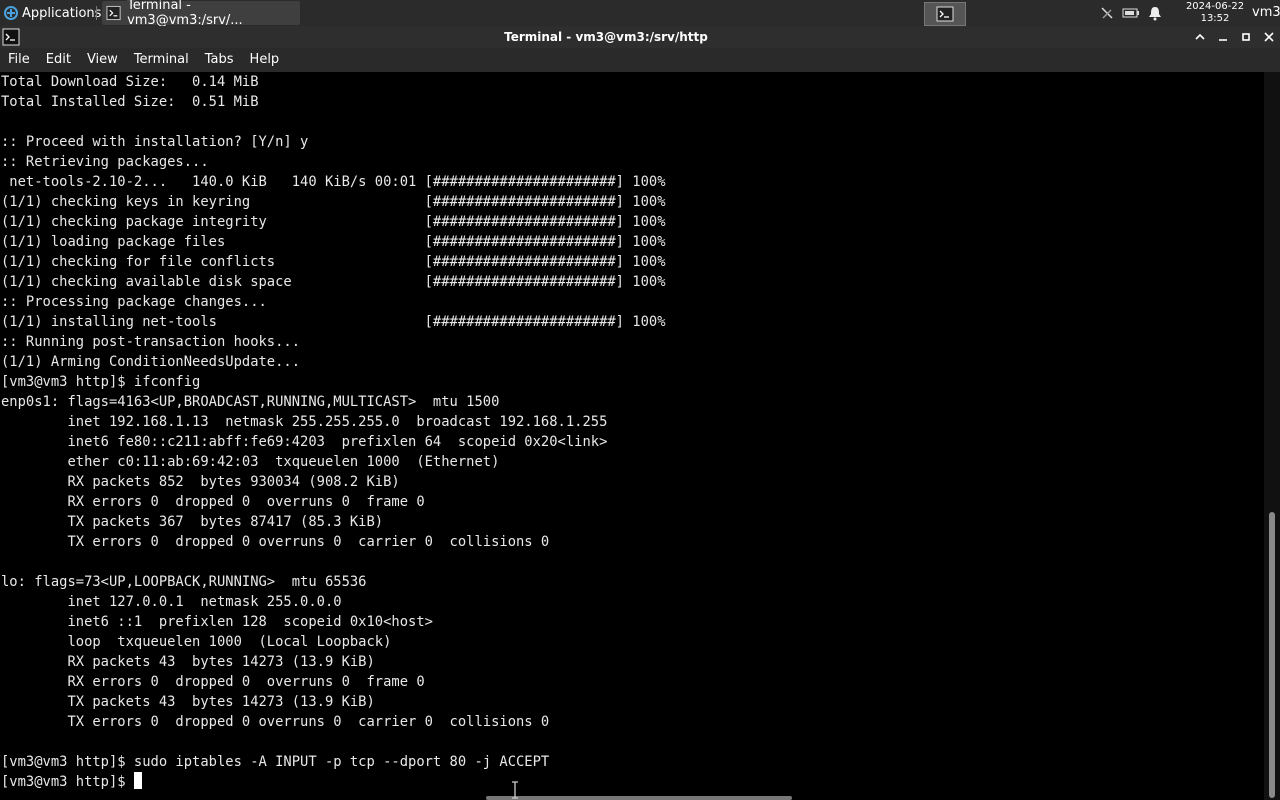 This screenshot has width=1280, height=800. What do you see at coordinates (58, 60) in the screenshot?
I see `menu-edit: Edit` at bounding box center [58, 60].